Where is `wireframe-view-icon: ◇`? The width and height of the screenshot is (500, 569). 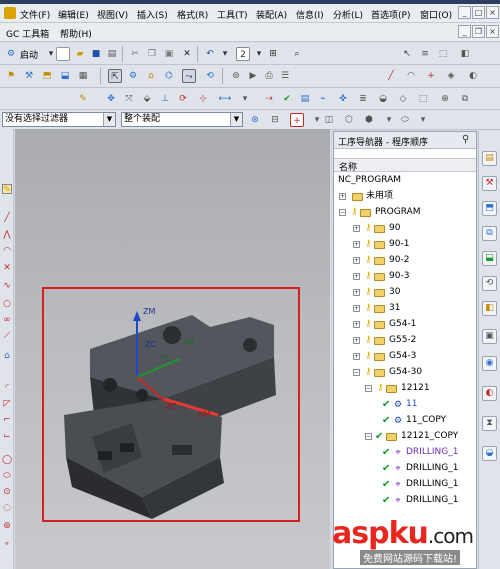 wireframe-view-icon: ◇ is located at coordinates (403, 99).